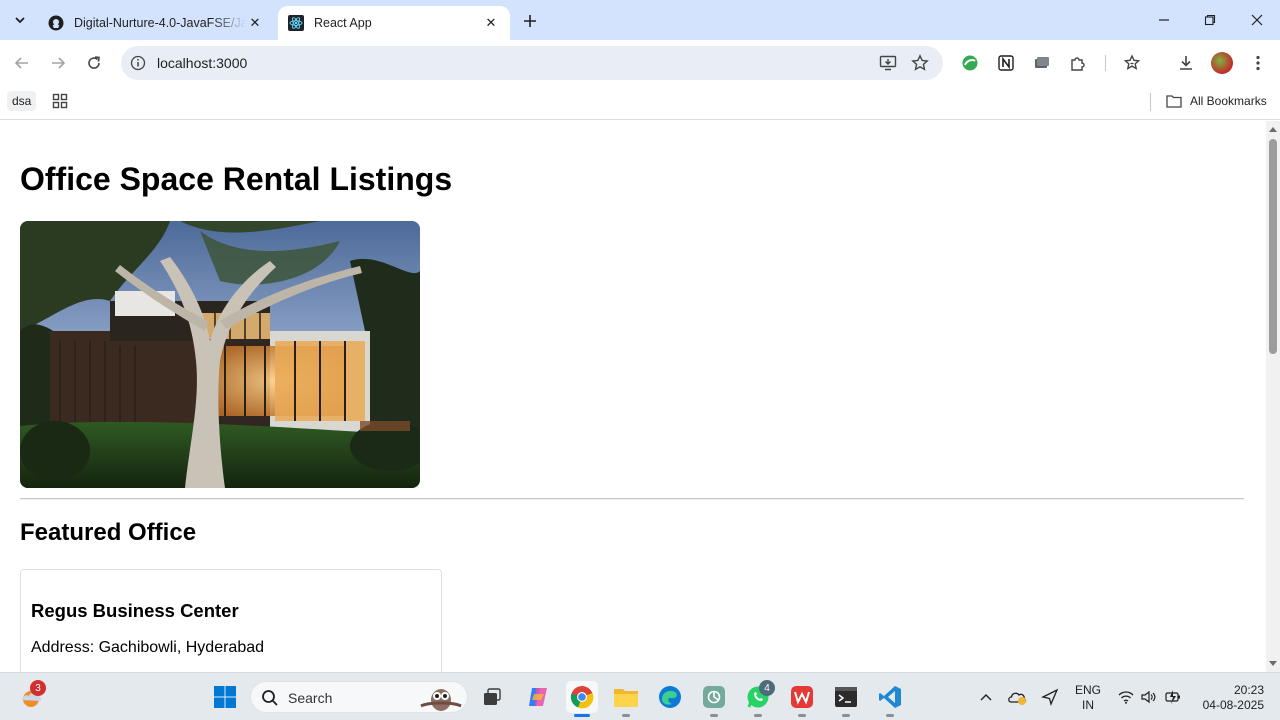 The height and width of the screenshot is (720, 1280). What do you see at coordinates (160, 23) in the screenshot?
I see `tab-title: Digital-Nurture-4.0-JavaFSE/Jav` at bounding box center [160, 23].